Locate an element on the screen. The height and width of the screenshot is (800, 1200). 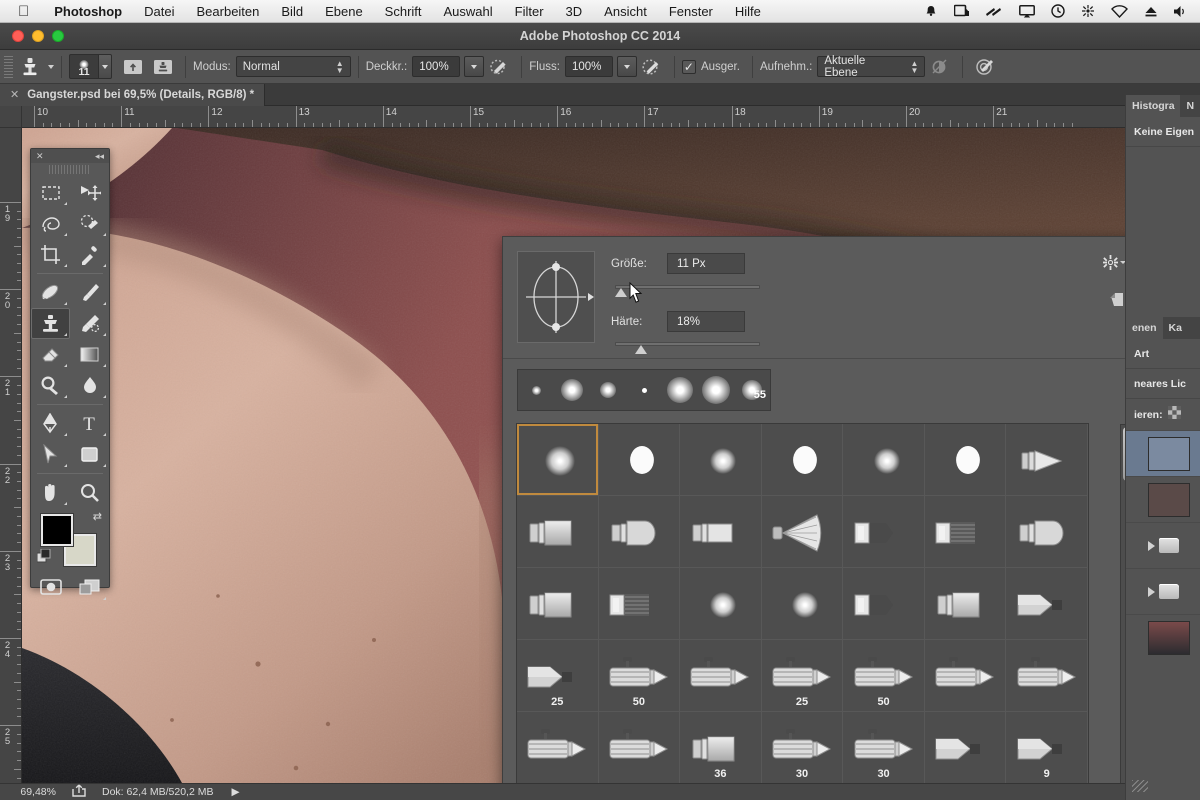
tool-eraser-tool is located at coordinates (50, 354).